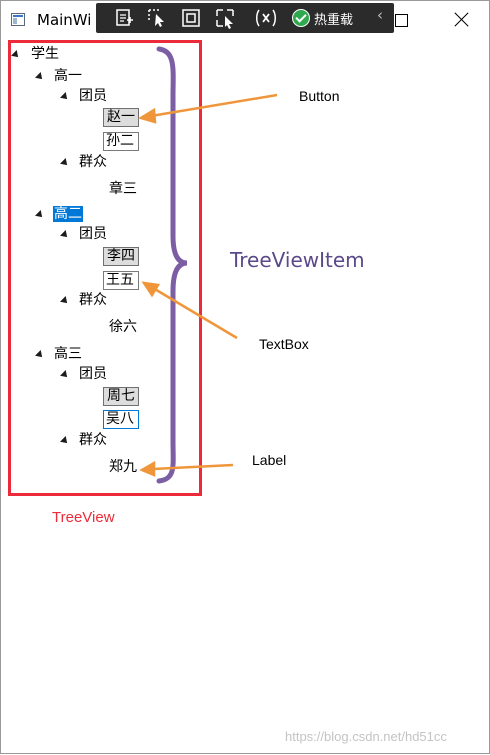  Describe the element at coordinates (284, 344) in the screenshot. I see `annotation-textbox: TextBox` at that location.